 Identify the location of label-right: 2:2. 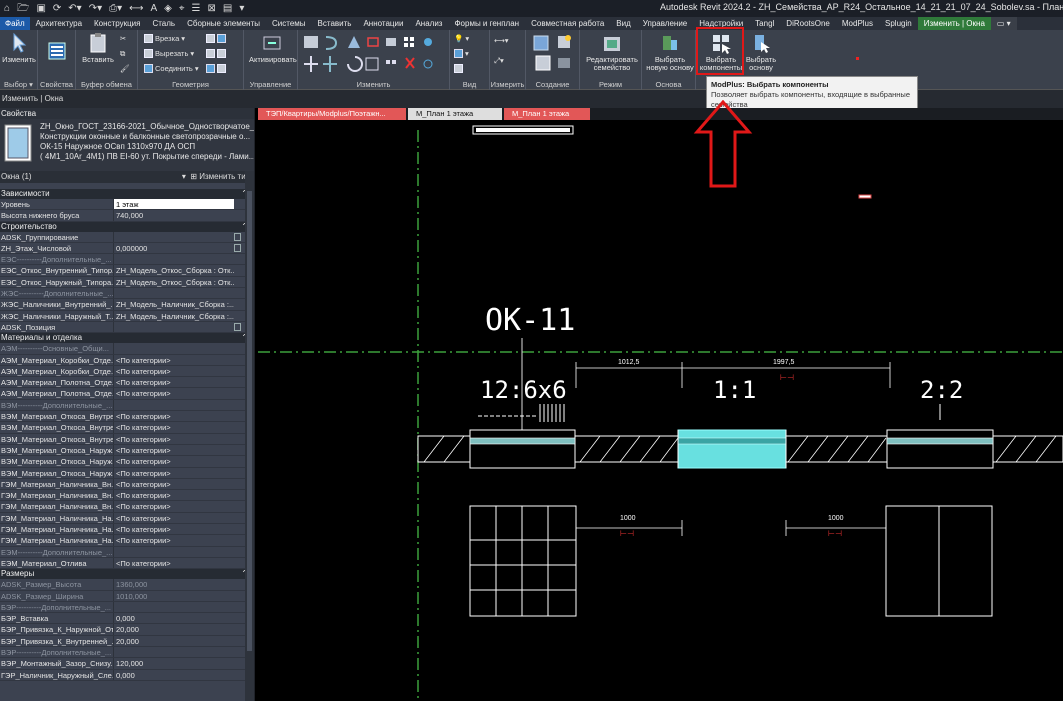
(941, 390).